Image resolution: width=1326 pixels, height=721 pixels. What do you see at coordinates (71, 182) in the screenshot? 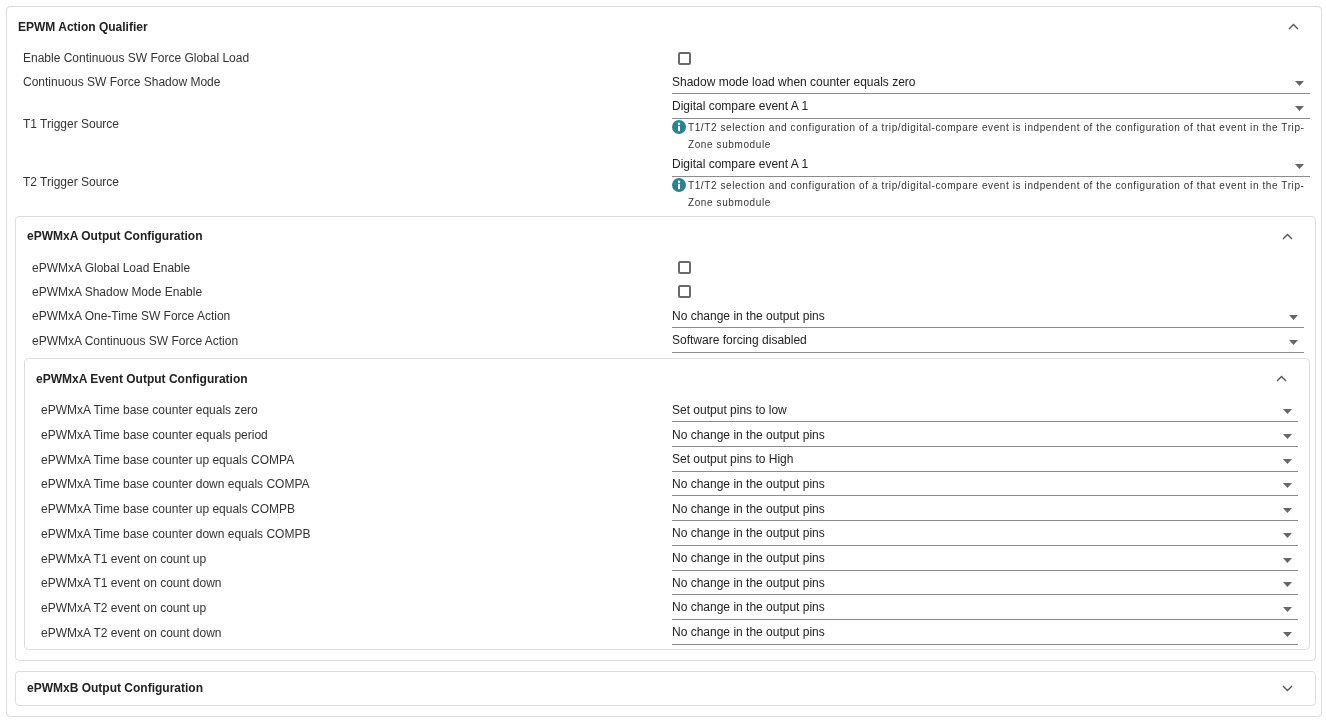
I see `field-label: T2 Trigger Source` at bounding box center [71, 182].